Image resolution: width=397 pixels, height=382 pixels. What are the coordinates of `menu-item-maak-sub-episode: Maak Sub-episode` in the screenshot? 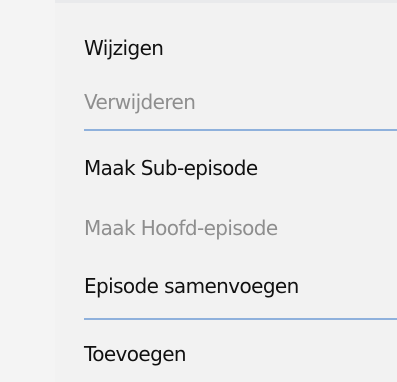 It's located at (226, 168).